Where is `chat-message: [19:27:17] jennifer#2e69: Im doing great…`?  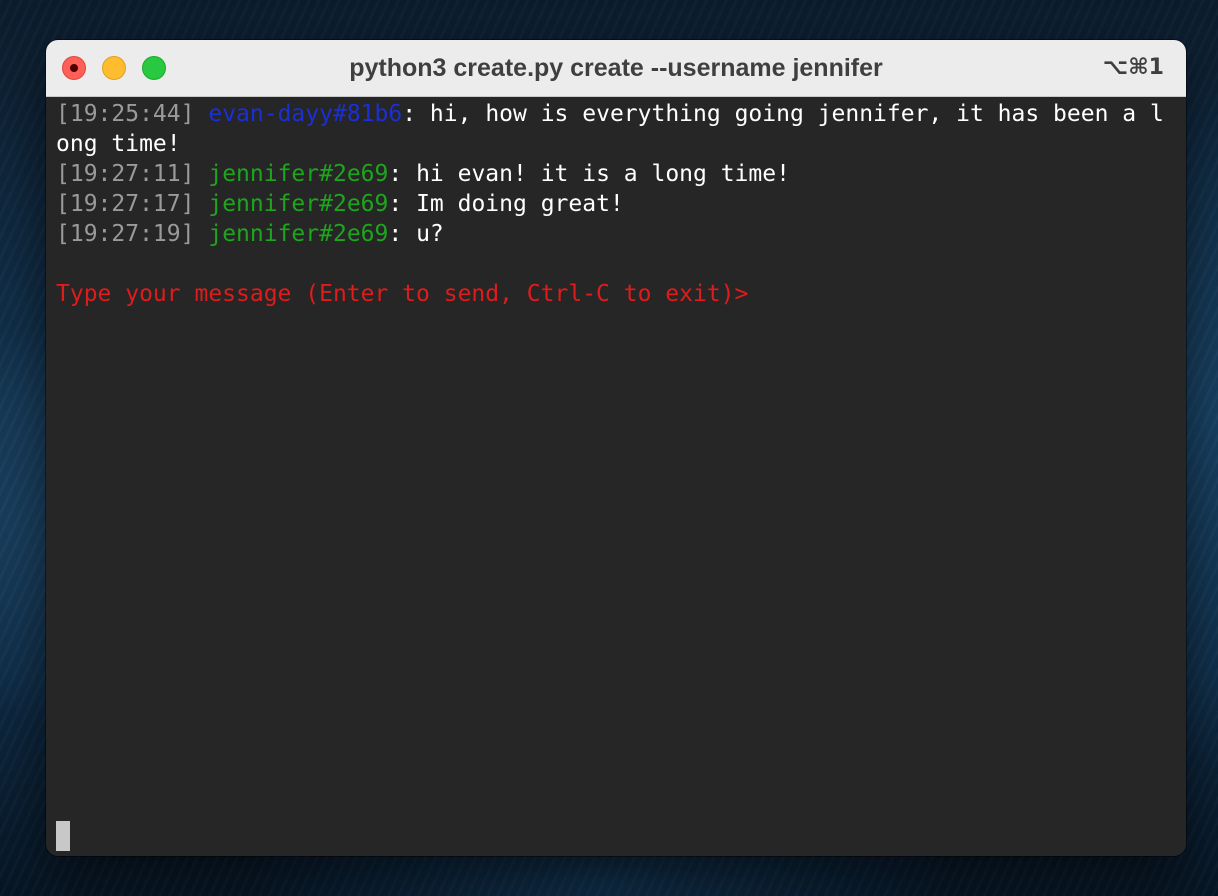
chat-message: [19:27:17] jennifer#2e69: Im doing great… is located at coordinates (616, 204).